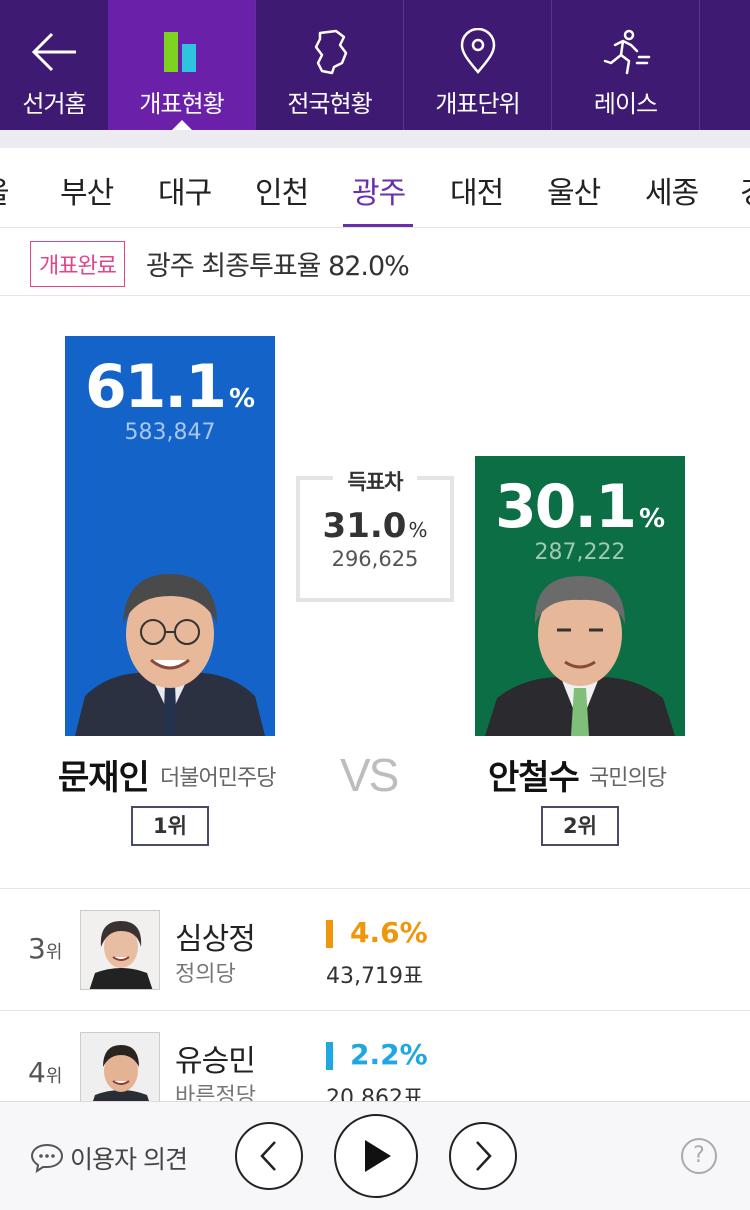 This screenshot has width=750, height=1210. I want to click on nav-tab-count-status: 개표현황, so click(182, 65).